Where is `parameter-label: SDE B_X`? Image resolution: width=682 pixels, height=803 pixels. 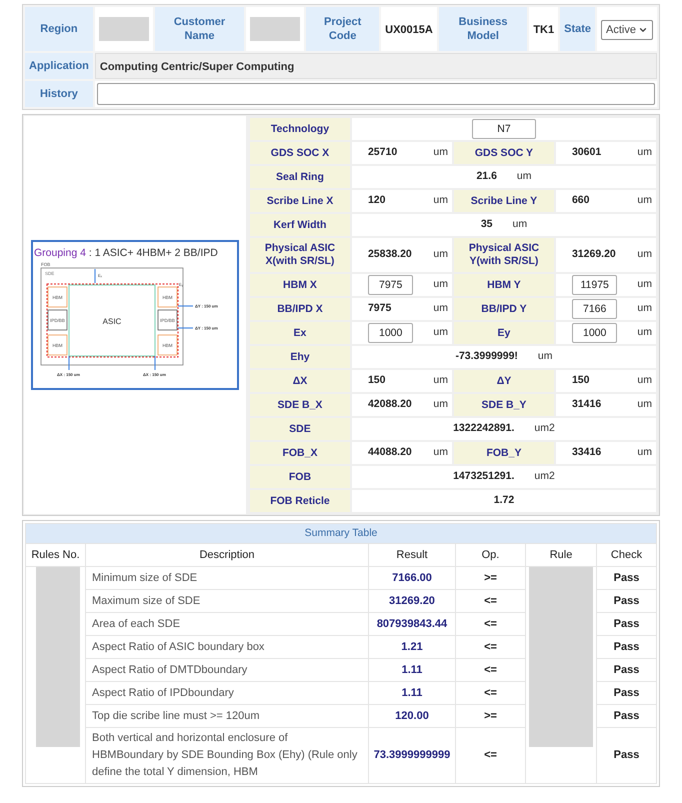
parameter-label: SDE B_X is located at coordinates (300, 404).